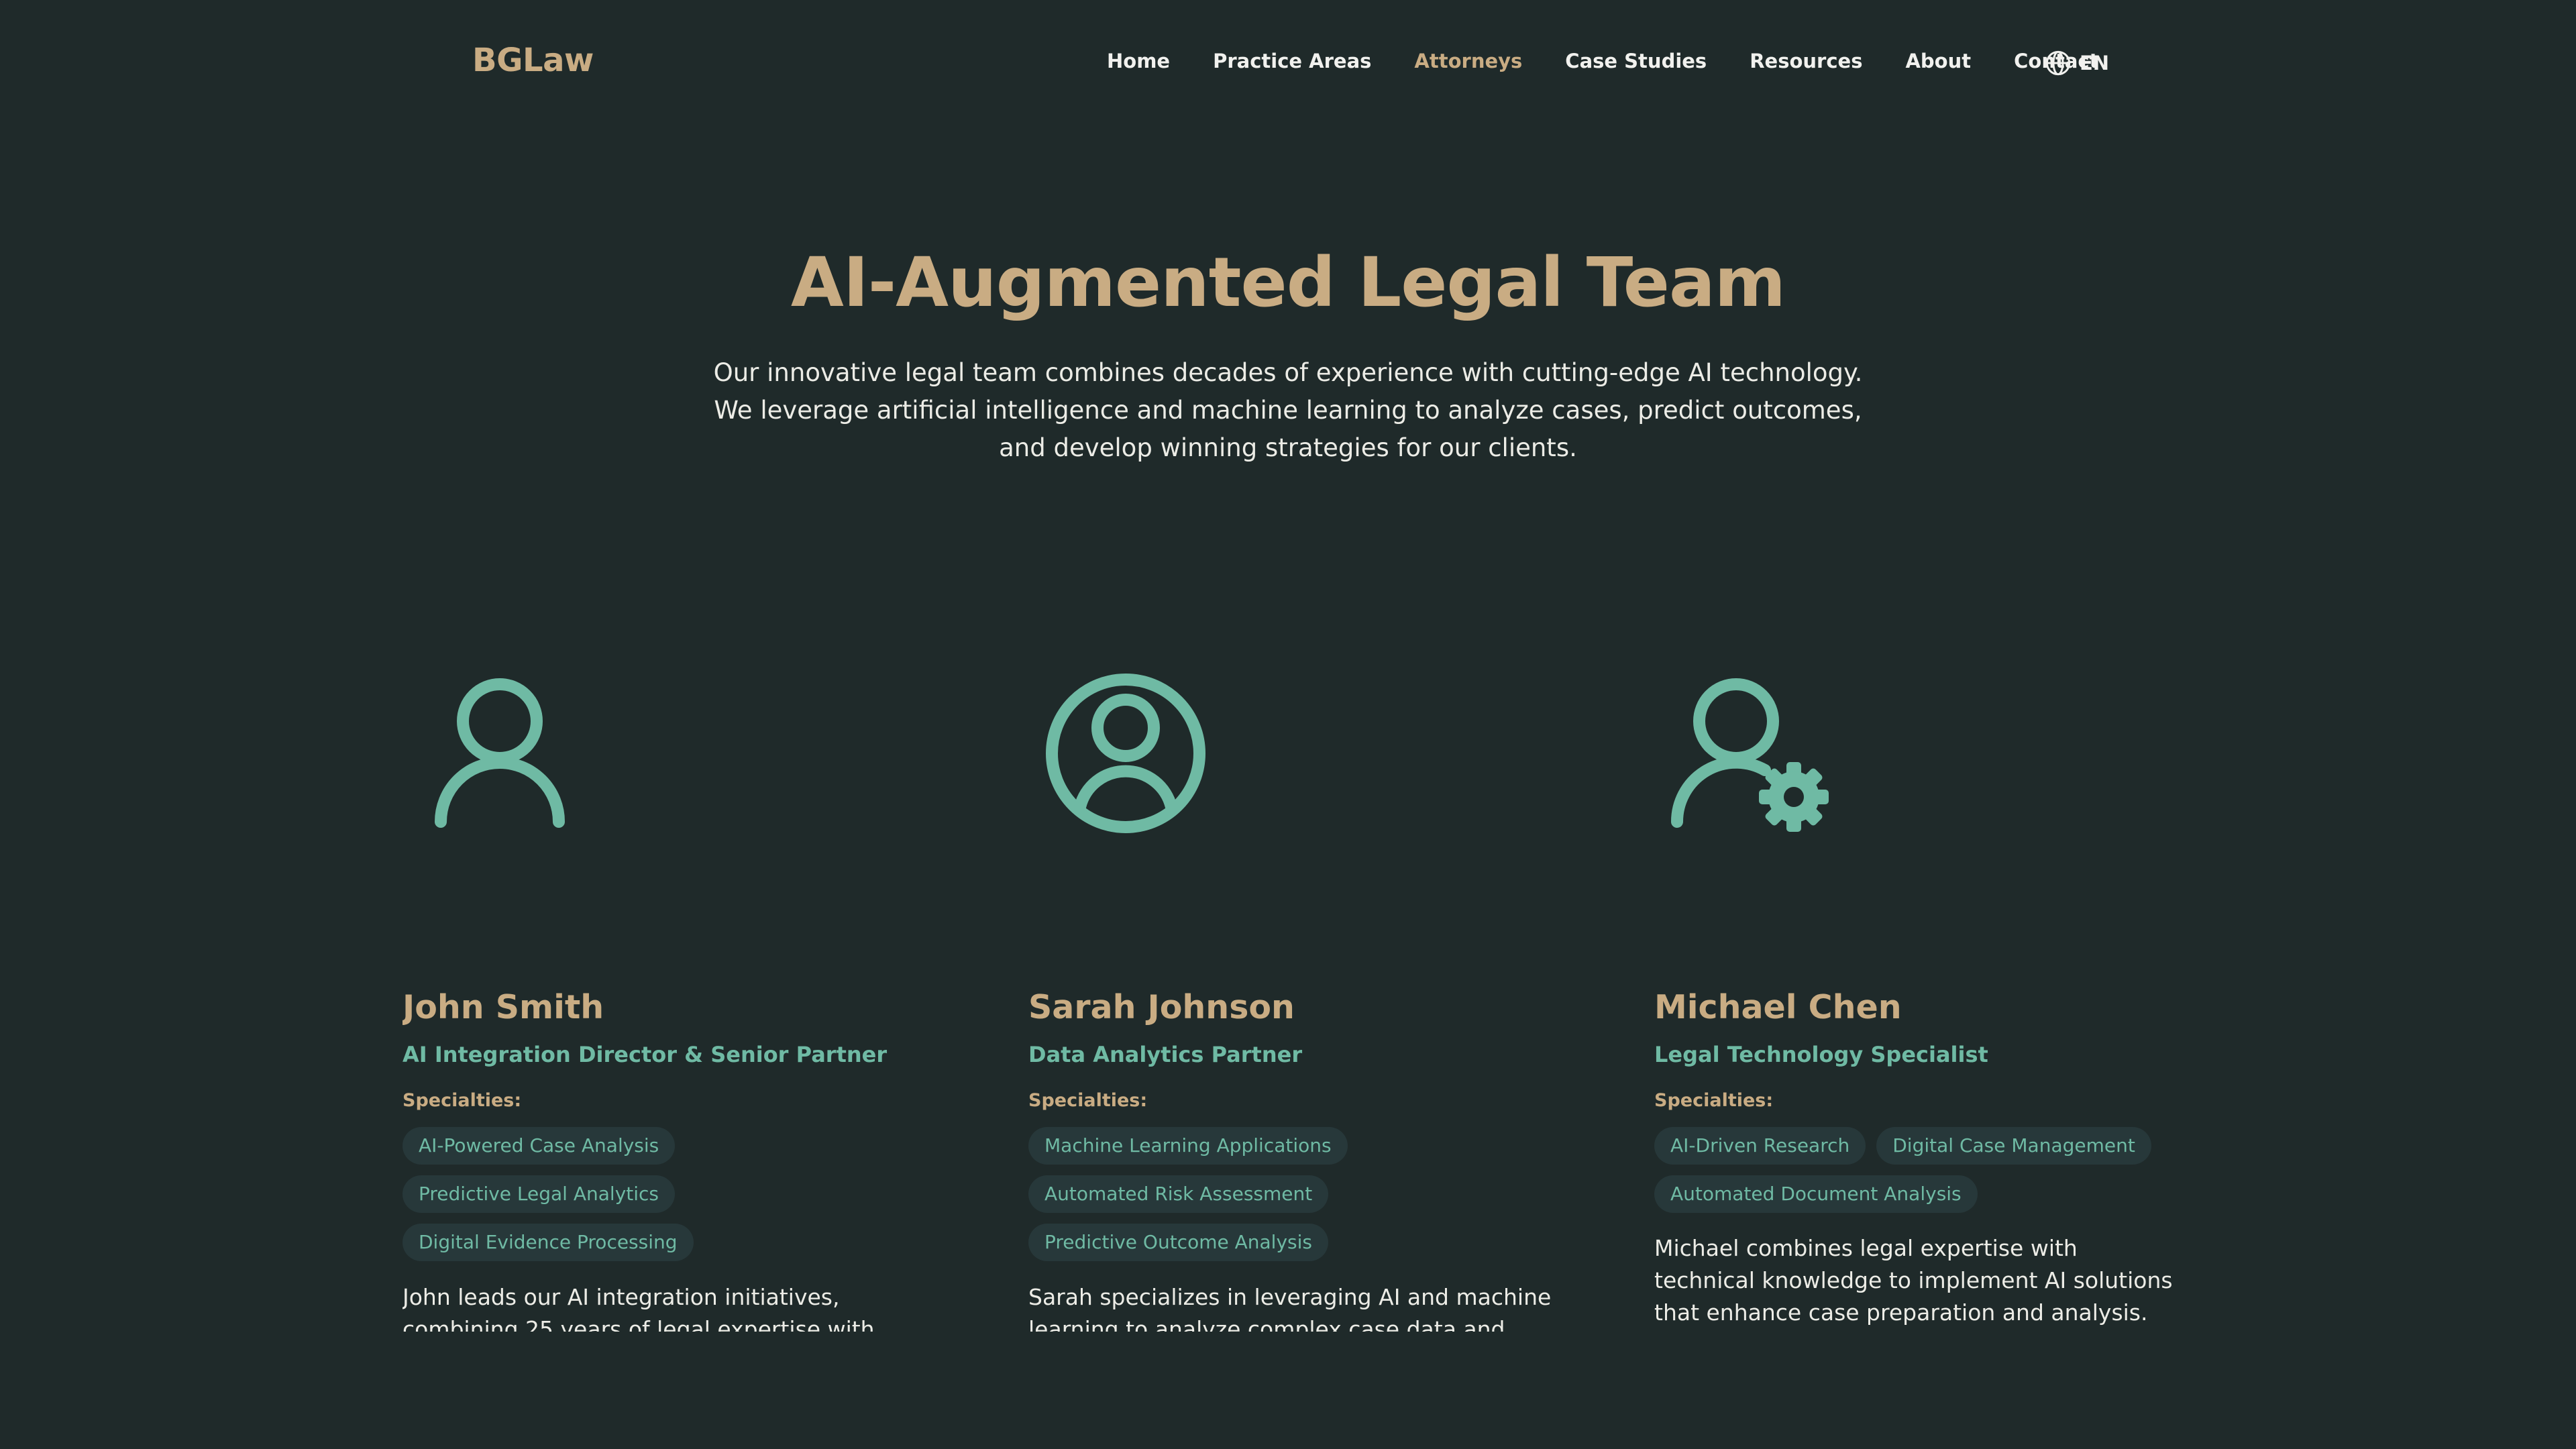 The image size is (2576, 1449). I want to click on specialty-tag: Predictive Outcome Analysis, so click(1178, 1242).